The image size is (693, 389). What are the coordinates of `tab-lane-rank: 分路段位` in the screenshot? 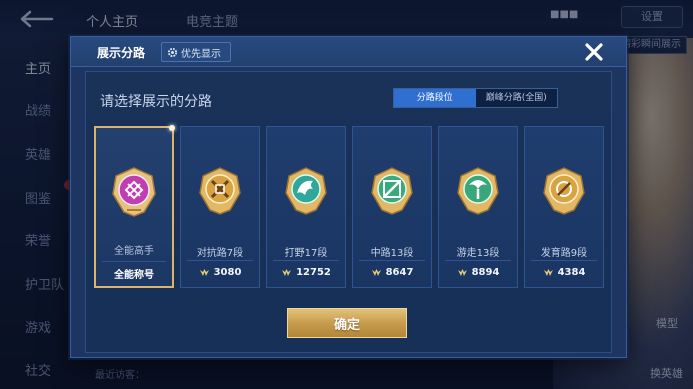 It's located at (435, 98).